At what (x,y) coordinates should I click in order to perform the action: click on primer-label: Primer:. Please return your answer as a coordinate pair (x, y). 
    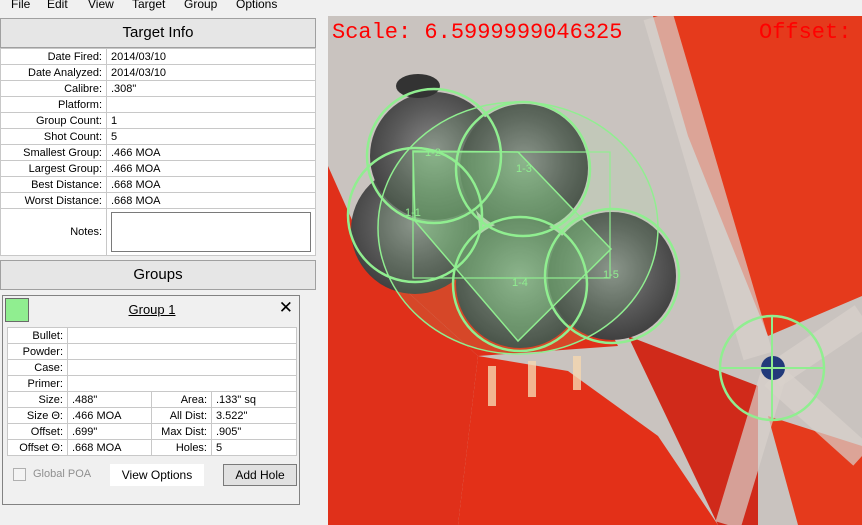
    Looking at the image, I should click on (37, 383).